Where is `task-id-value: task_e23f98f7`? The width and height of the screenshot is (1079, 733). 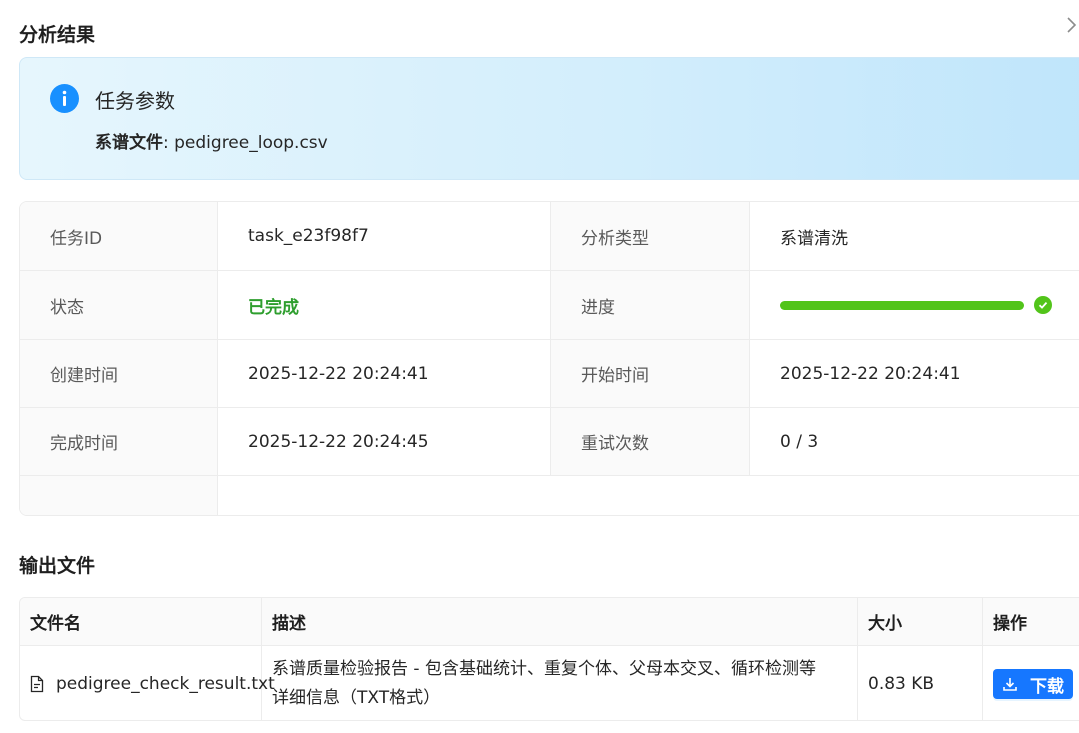
task-id-value: task_e23f98f7 is located at coordinates (384, 236).